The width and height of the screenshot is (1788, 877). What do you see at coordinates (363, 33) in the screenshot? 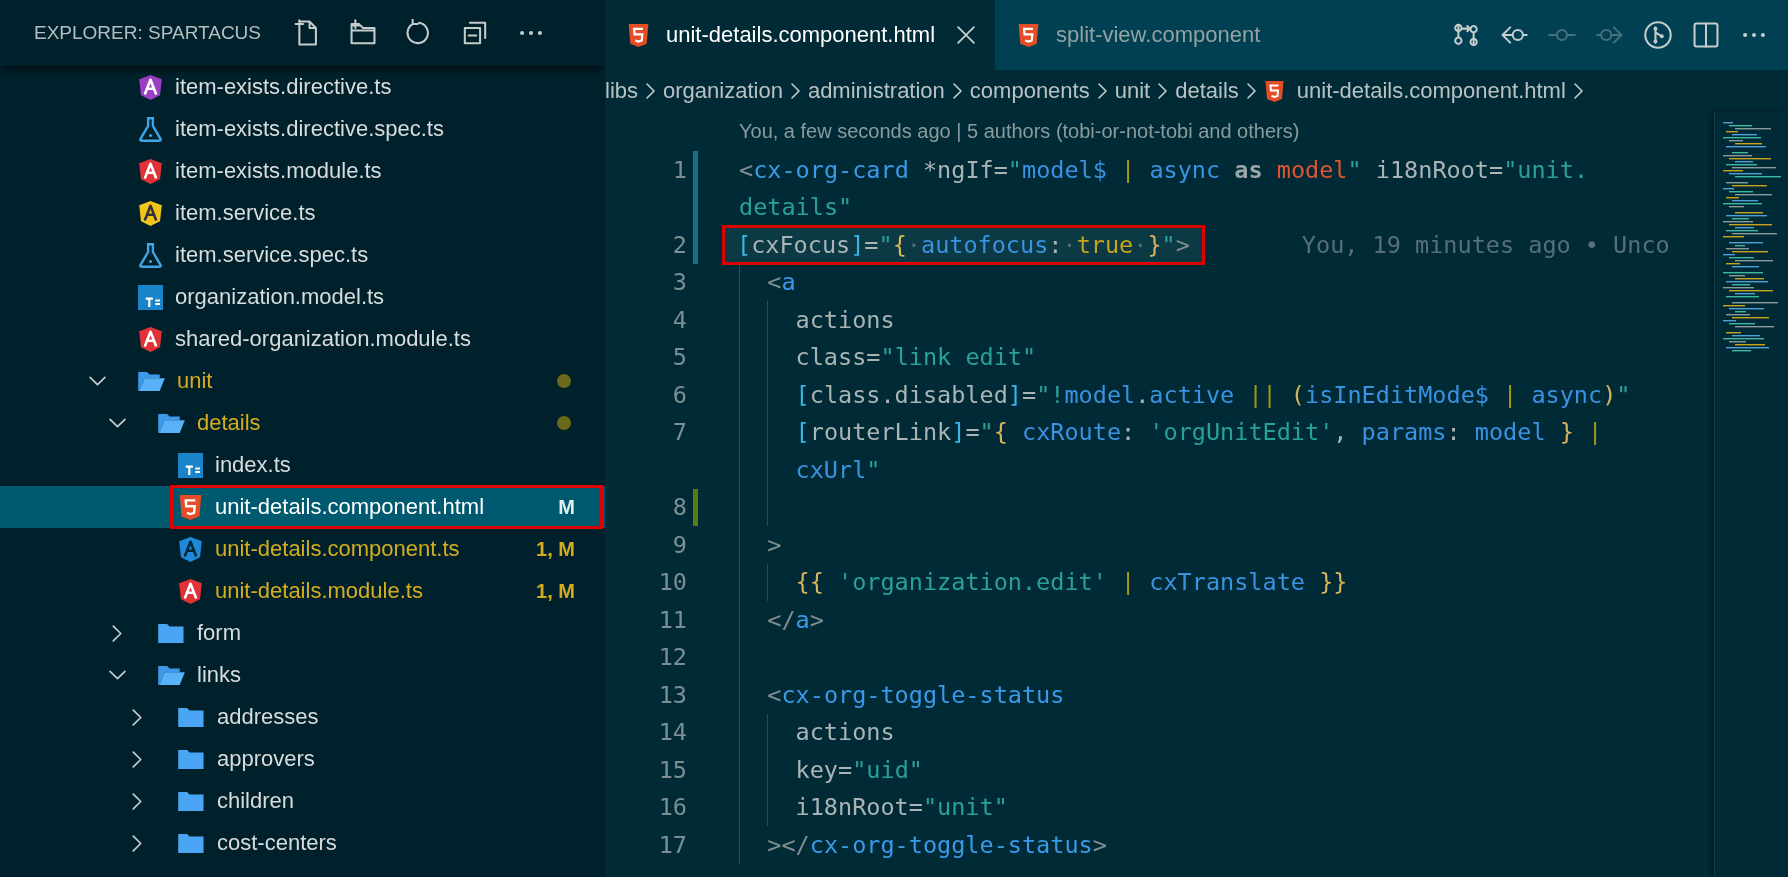
I see `new-folder-icon` at bounding box center [363, 33].